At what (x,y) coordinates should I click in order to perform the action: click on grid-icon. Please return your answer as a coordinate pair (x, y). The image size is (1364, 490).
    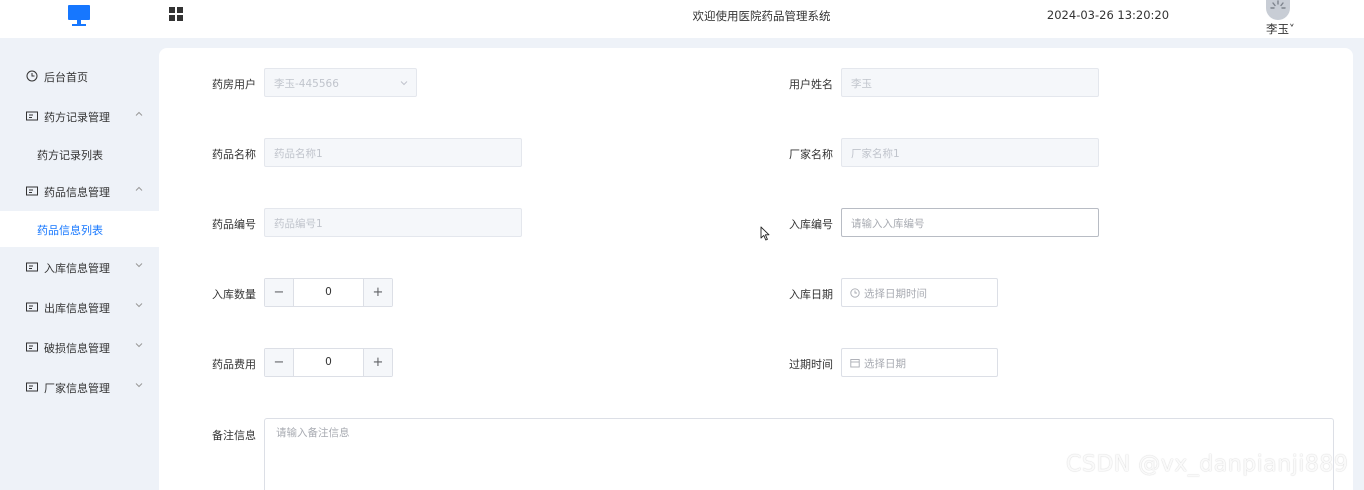
    Looking at the image, I should click on (176, 14).